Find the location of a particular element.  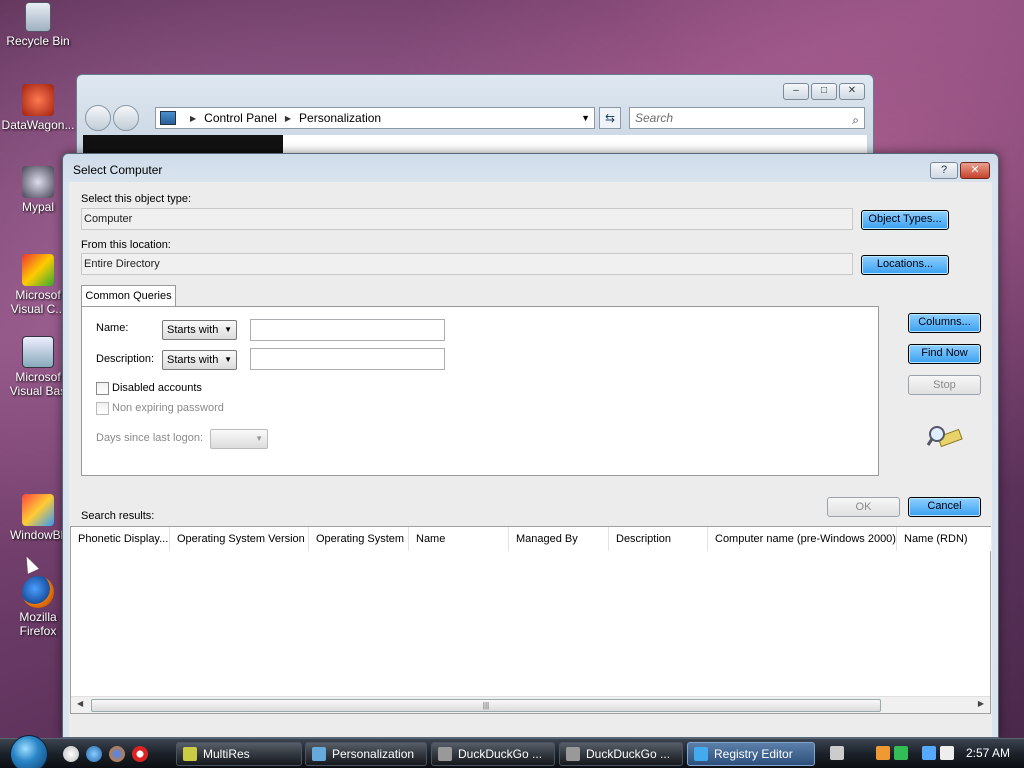

days-since-logon-label: Days since last logon: is located at coordinates (149, 438).